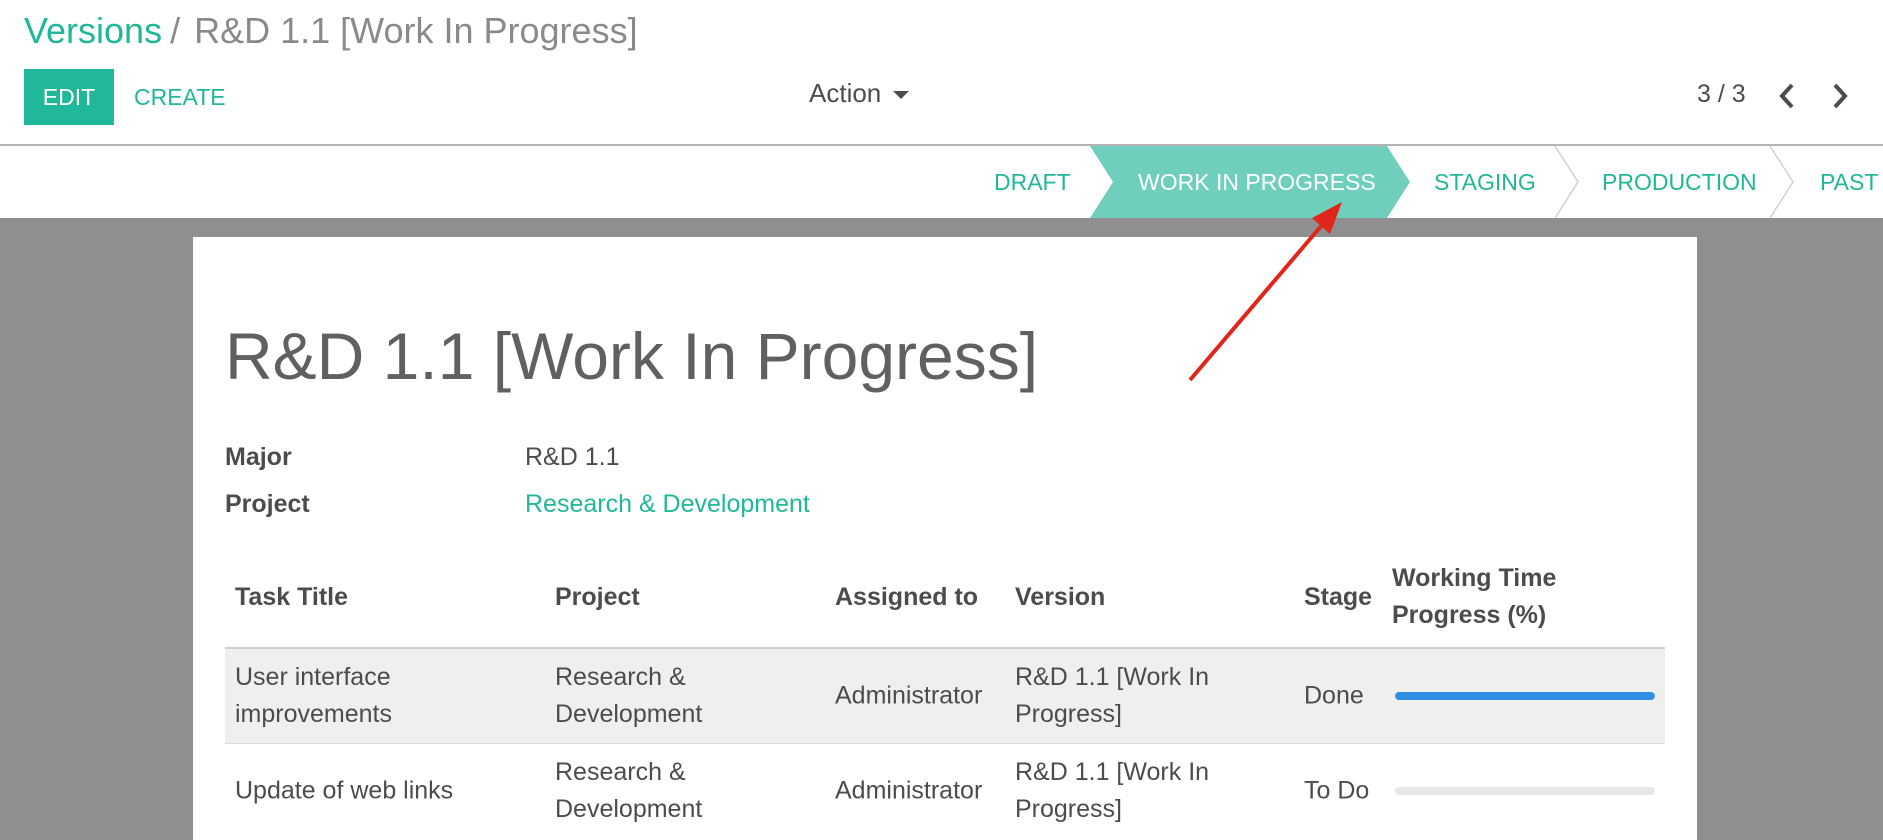 Image resolution: width=1883 pixels, height=840 pixels. Describe the element at coordinates (1334, 695) in the screenshot. I see `cell-stage: Done` at that location.